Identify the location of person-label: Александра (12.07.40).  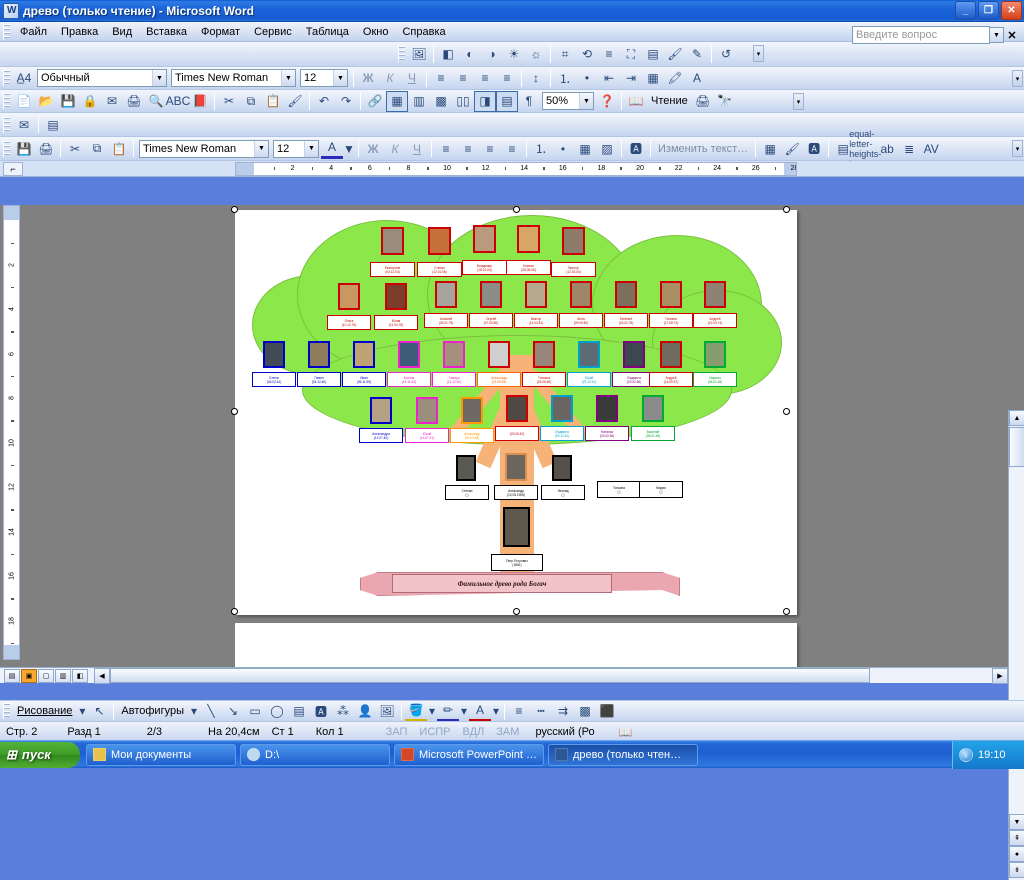
(381, 435).